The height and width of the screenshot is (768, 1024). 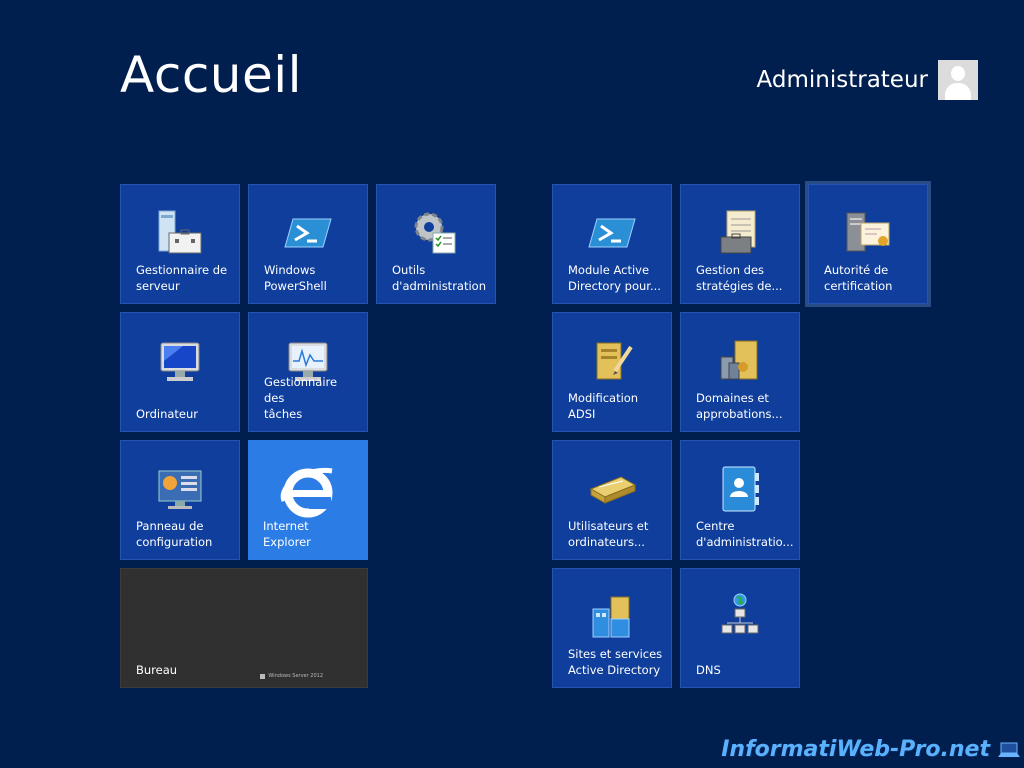 What do you see at coordinates (842, 80) in the screenshot?
I see `user-name: Administrateur` at bounding box center [842, 80].